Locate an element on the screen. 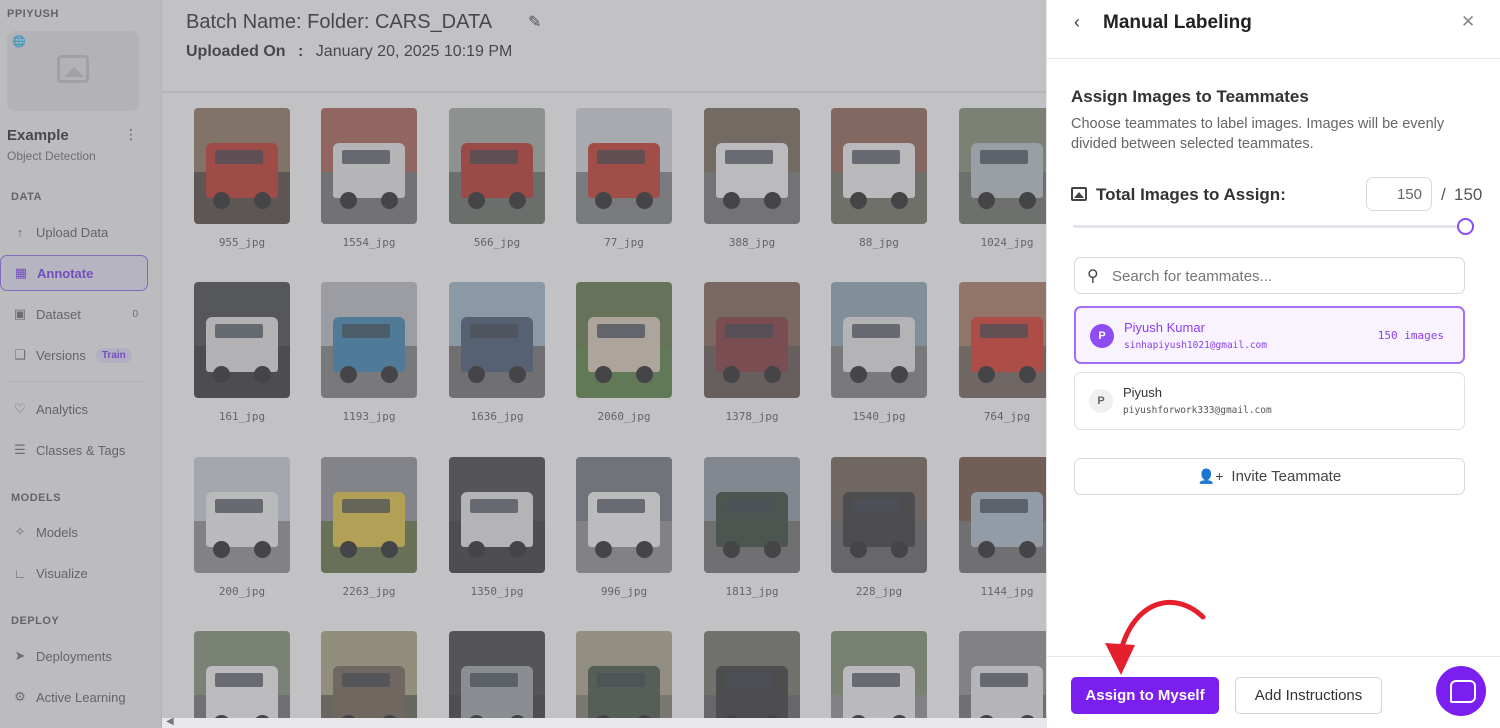 The width and height of the screenshot is (1500, 728). total-images-input is located at coordinates (1399, 194).